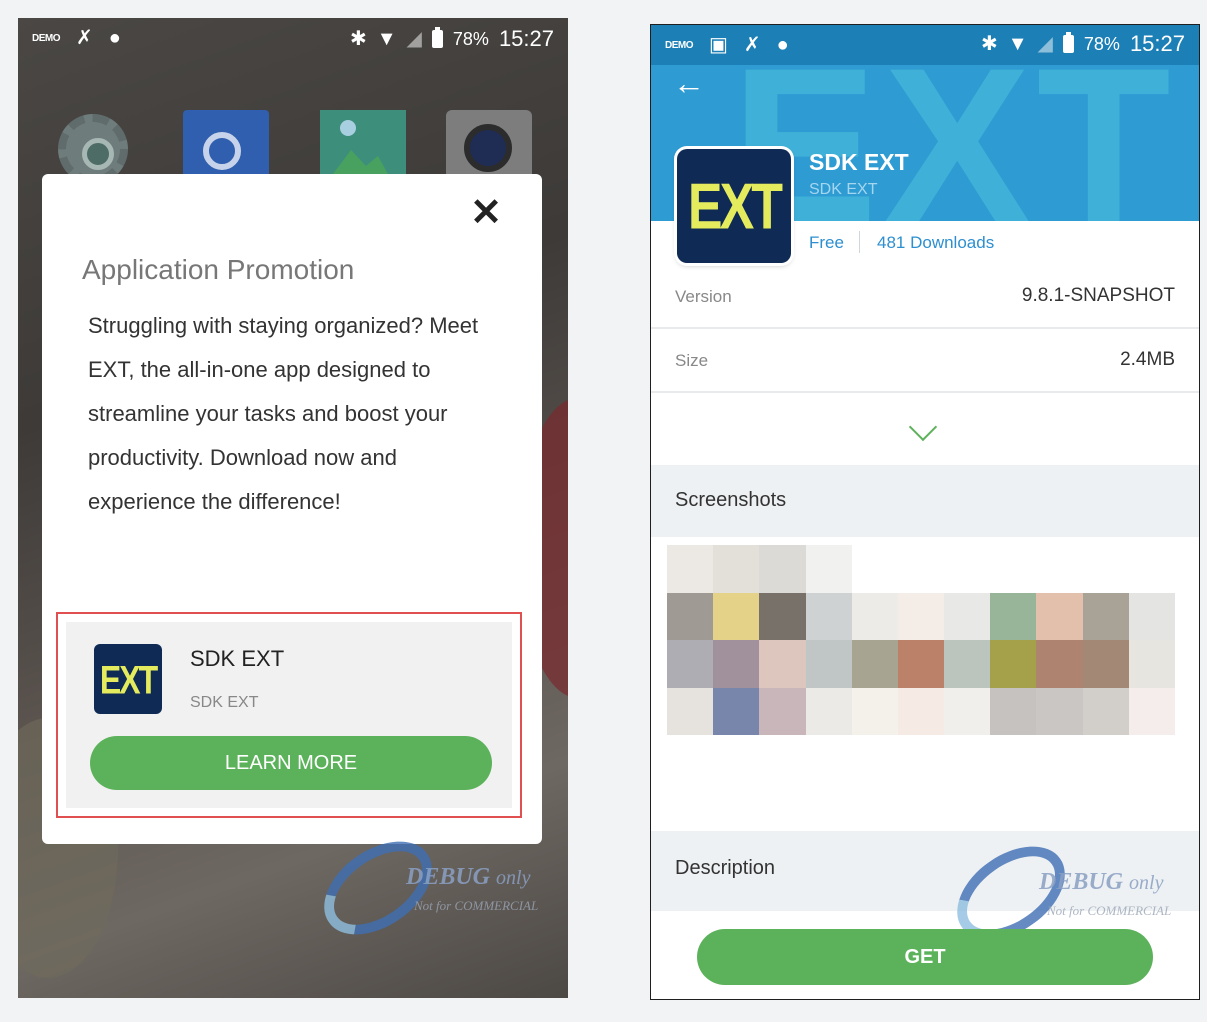 The width and height of the screenshot is (1207, 1022). What do you see at coordinates (1098, 295) in the screenshot?
I see `info-value: 9.8.1-SNAPSHOT` at bounding box center [1098, 295].